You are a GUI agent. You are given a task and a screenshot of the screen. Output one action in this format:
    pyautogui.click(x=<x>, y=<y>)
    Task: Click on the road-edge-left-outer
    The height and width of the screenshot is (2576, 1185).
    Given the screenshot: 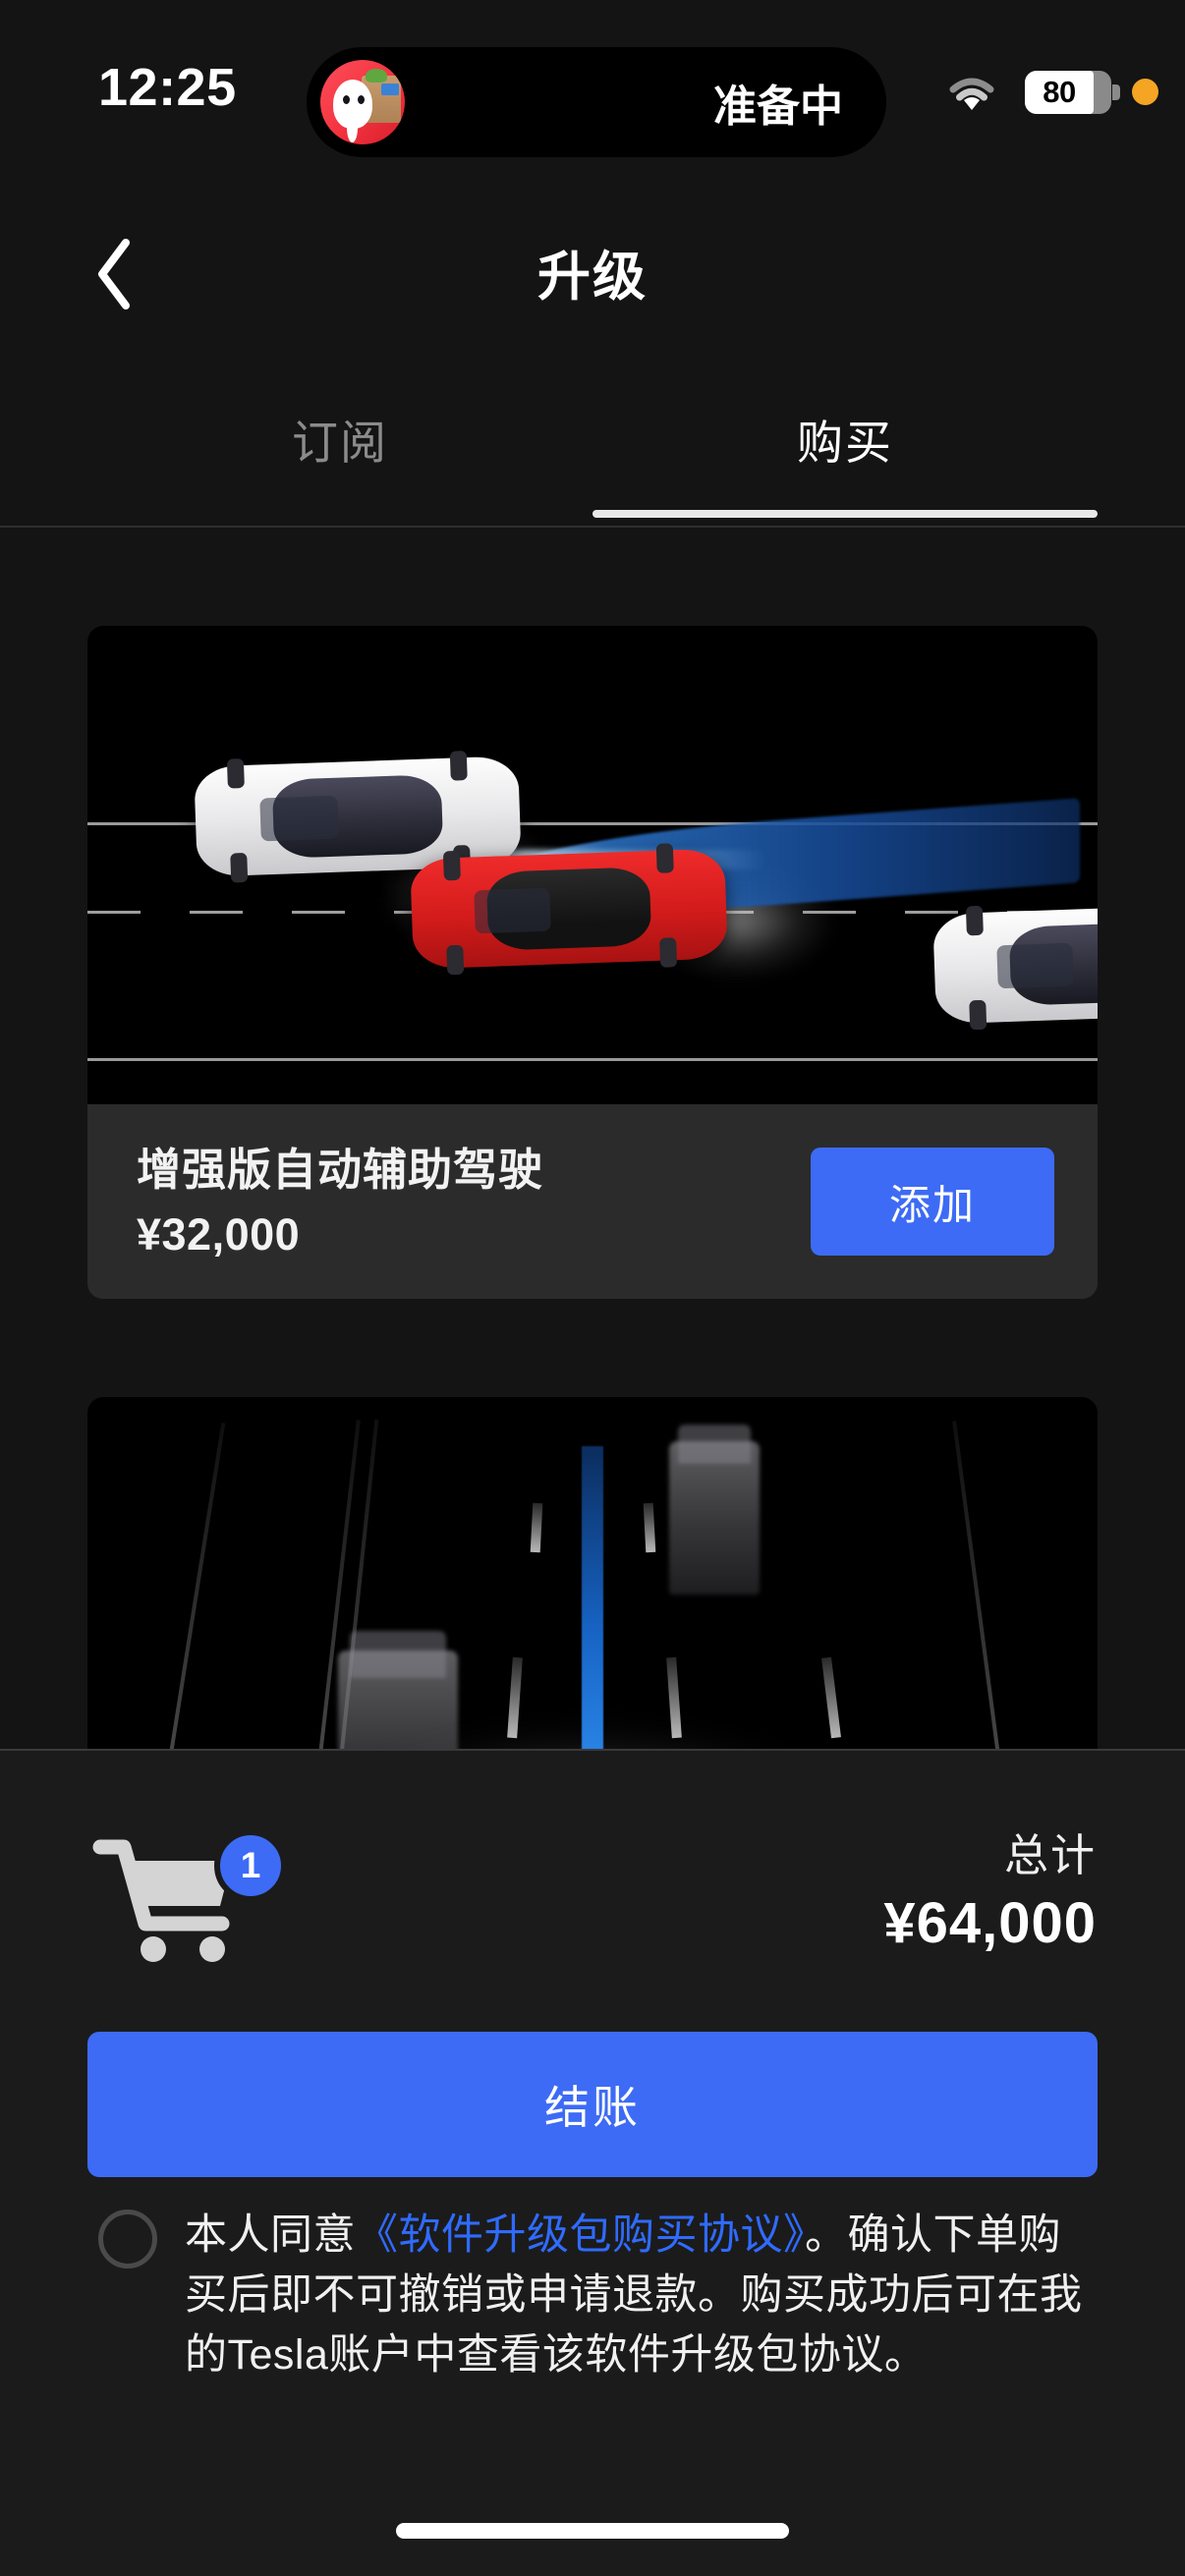 What is the action you would take?
    pyautogui.click(x=184, y=1586)
    